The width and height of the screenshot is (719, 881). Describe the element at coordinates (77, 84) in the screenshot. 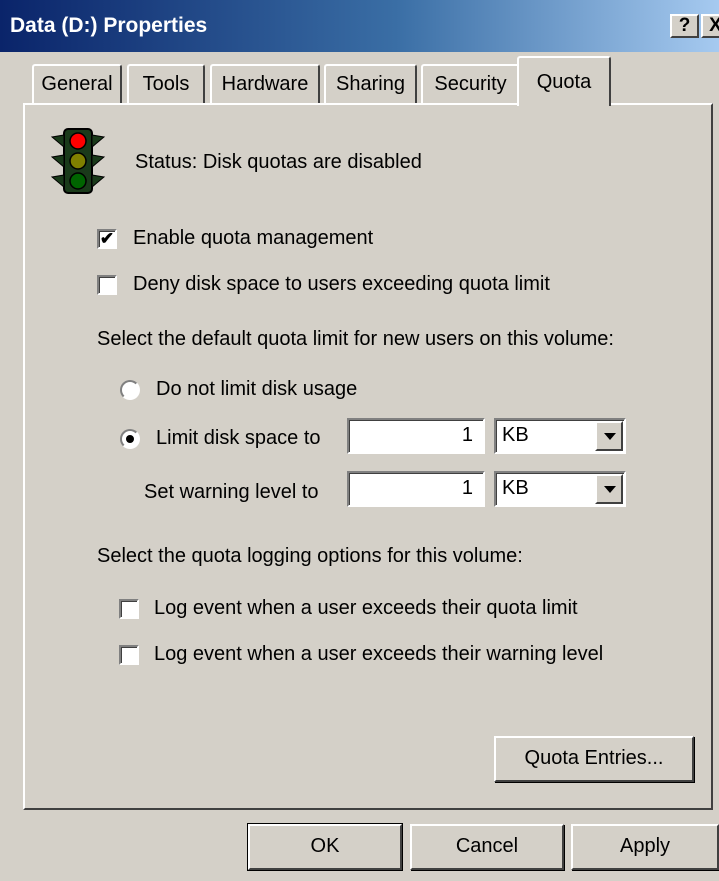

I see `tab-general: General` at that location.